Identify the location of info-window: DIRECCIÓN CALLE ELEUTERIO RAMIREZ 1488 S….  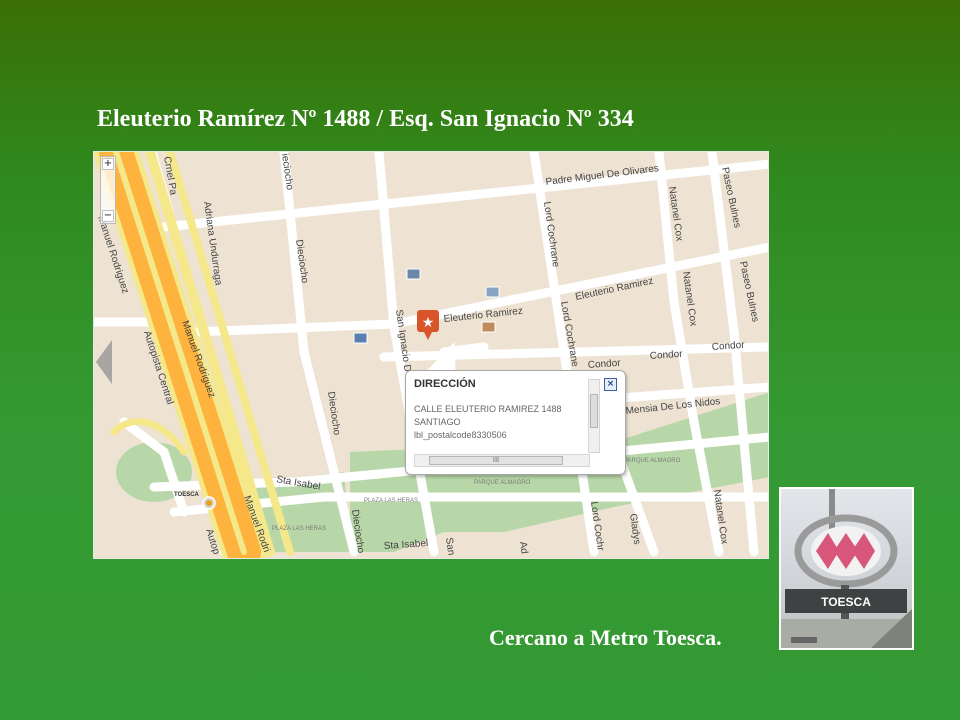
(515, 422).